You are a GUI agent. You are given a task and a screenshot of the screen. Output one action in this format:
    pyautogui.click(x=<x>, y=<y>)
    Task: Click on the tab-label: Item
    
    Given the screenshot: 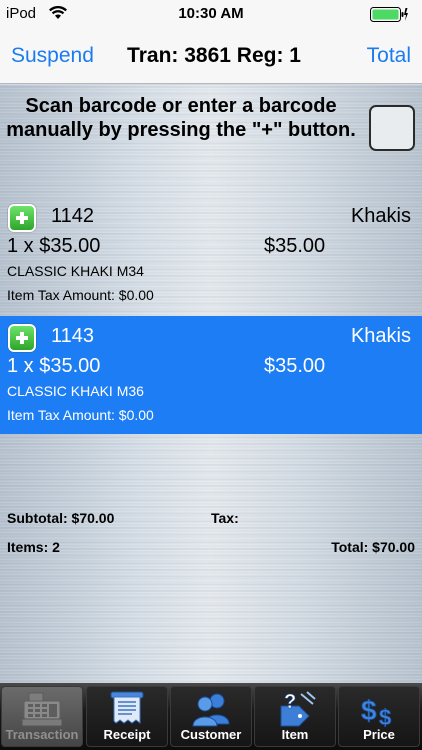 What is the action you would take?
    pyautogui.click(x=295, y=734)
    